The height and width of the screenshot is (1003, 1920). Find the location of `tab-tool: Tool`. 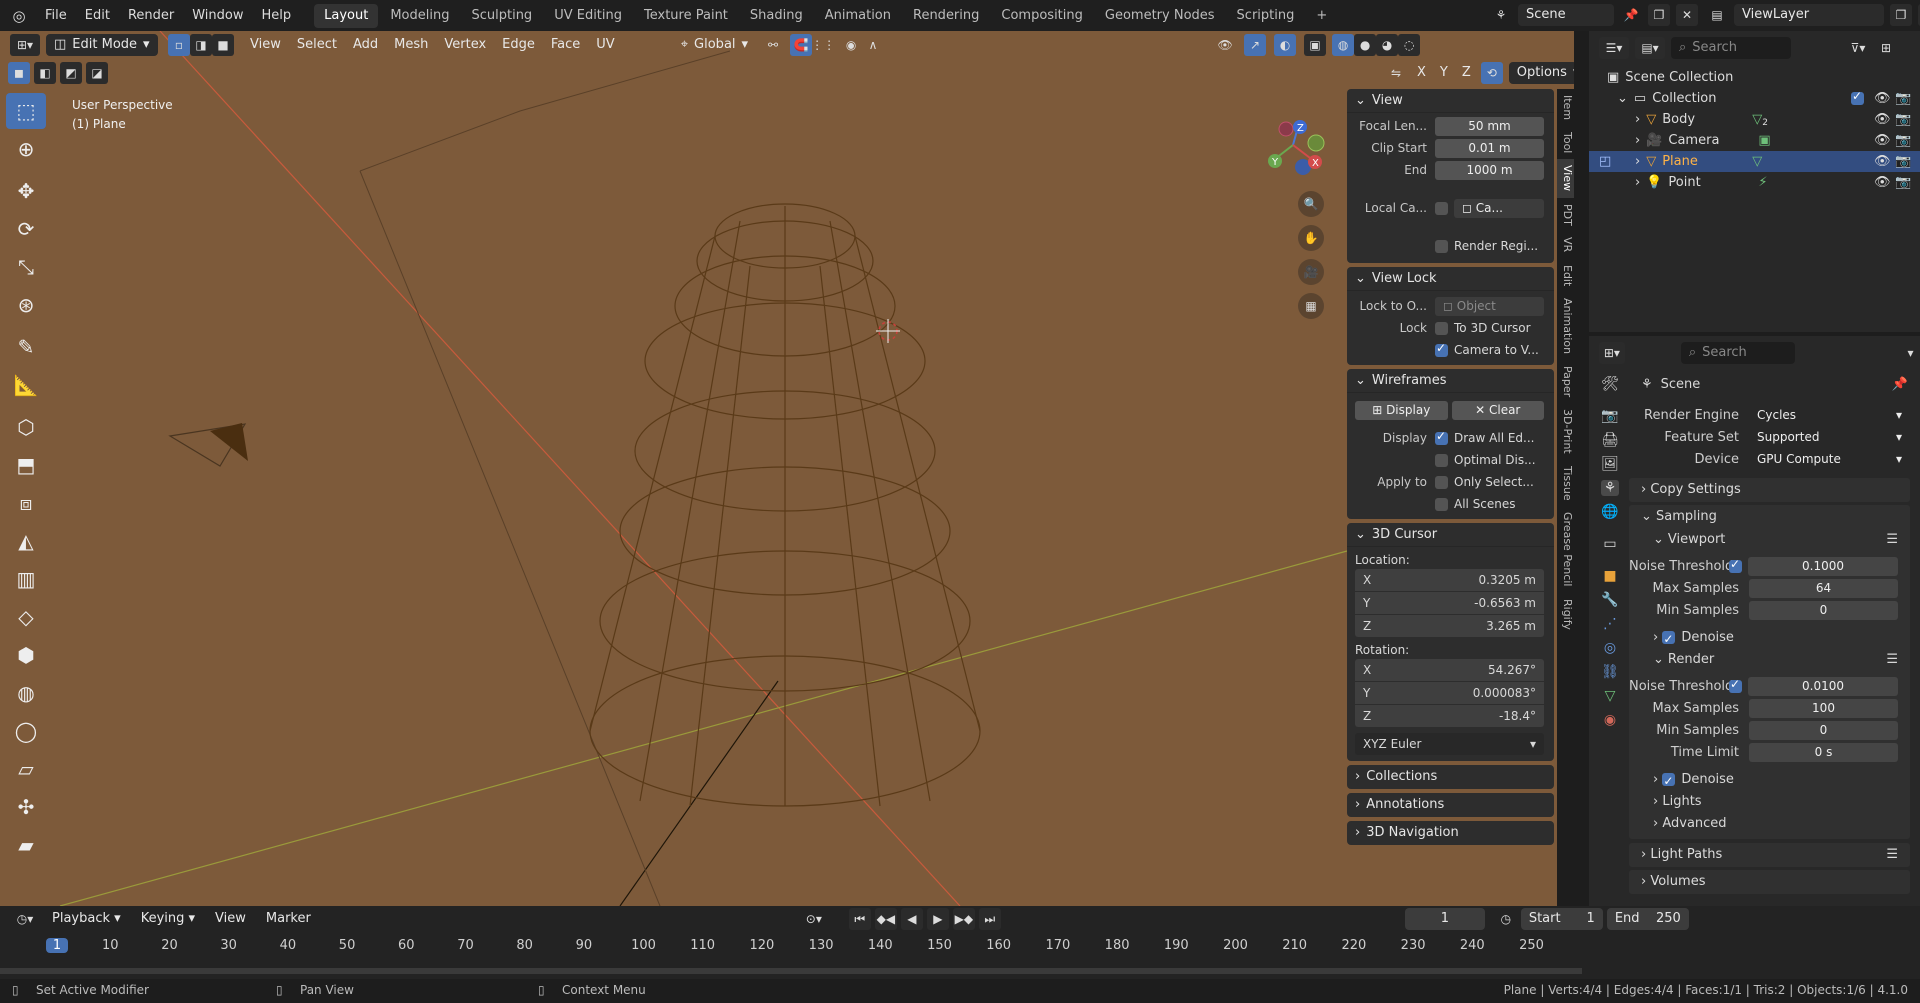

tab-tool: Tool is located at coordinates (1565, 142).